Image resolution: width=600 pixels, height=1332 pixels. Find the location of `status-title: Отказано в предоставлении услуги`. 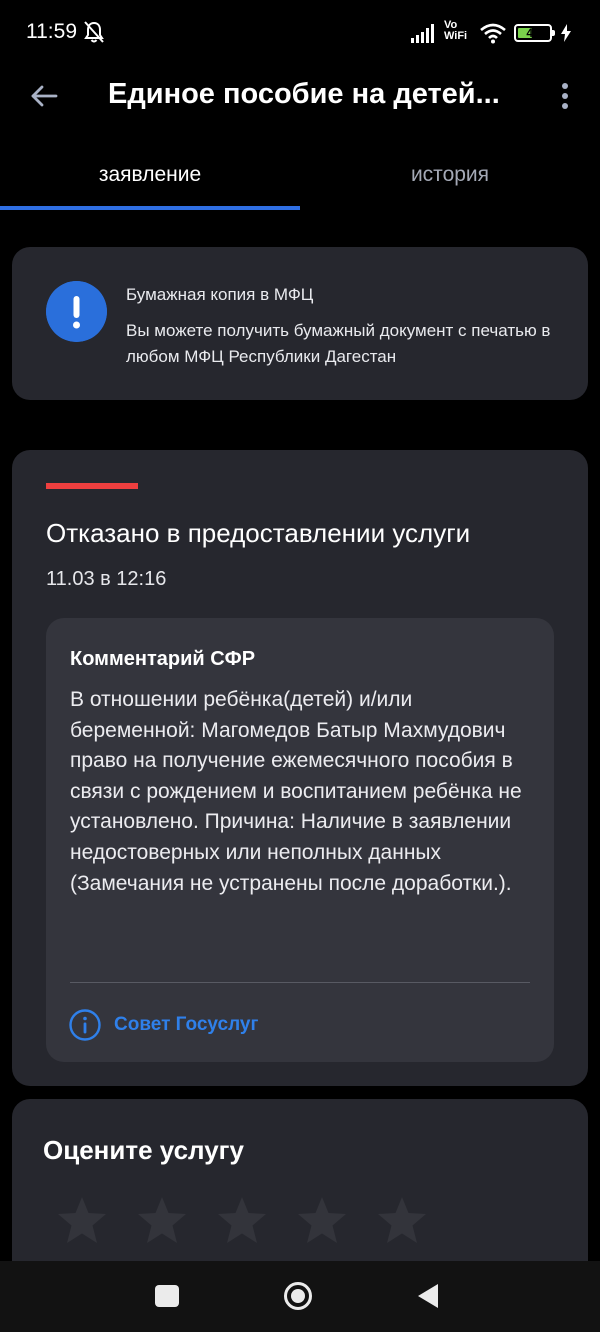

status-title: Отказано в предоставлении услуги is located at coordinates (258, 533).